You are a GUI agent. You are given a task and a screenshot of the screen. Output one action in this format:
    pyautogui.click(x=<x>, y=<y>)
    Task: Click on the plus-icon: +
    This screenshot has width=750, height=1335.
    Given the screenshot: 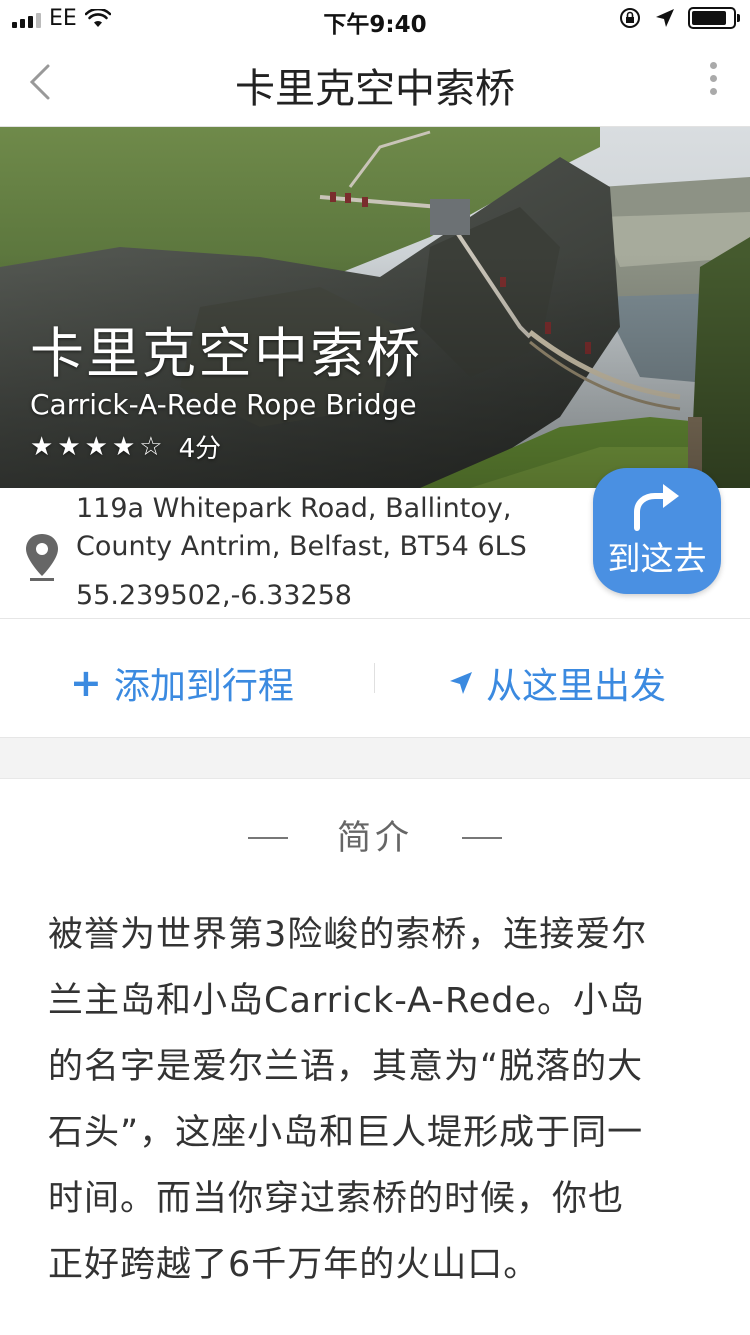 What is the action you would take?
    pyautogui.click(x=86, y=683)
    